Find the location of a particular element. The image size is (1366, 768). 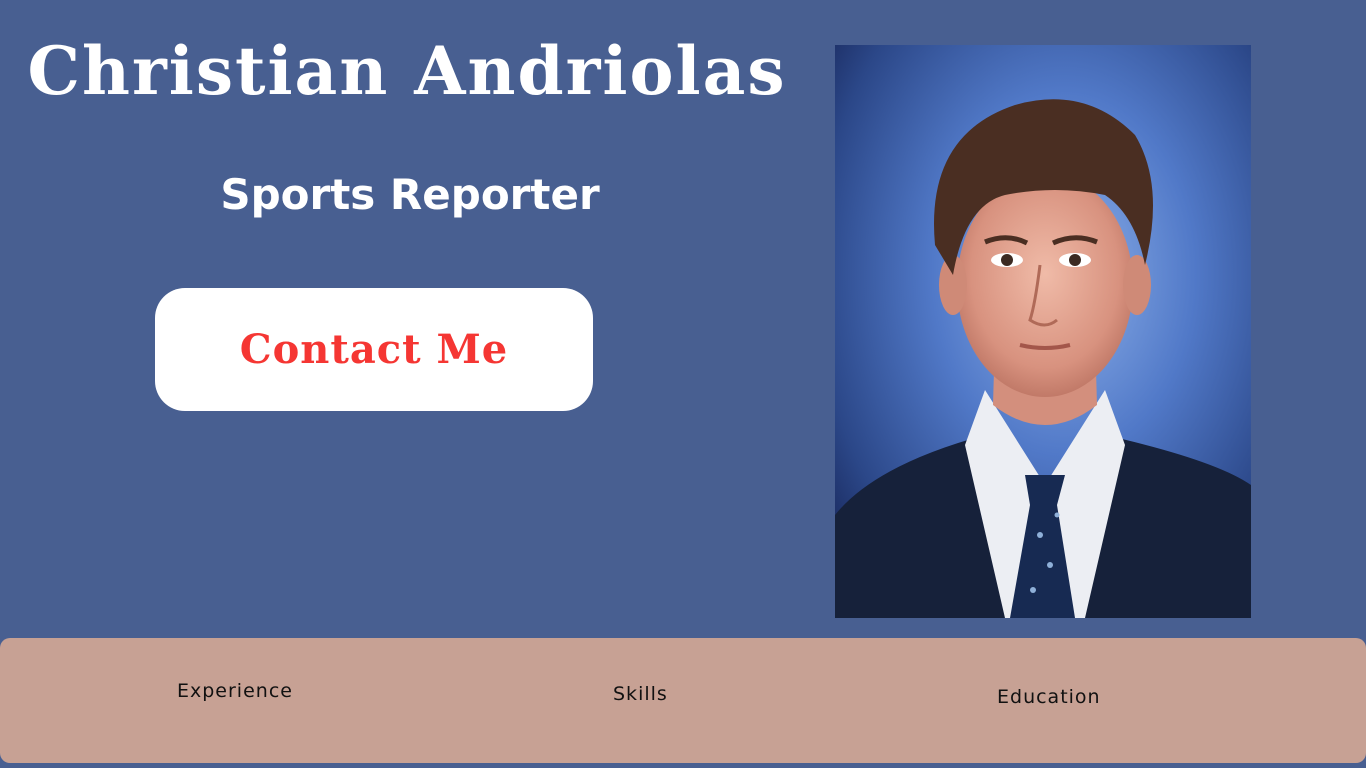

nav-item-experience: Experience is located at coordinates (235, 691).